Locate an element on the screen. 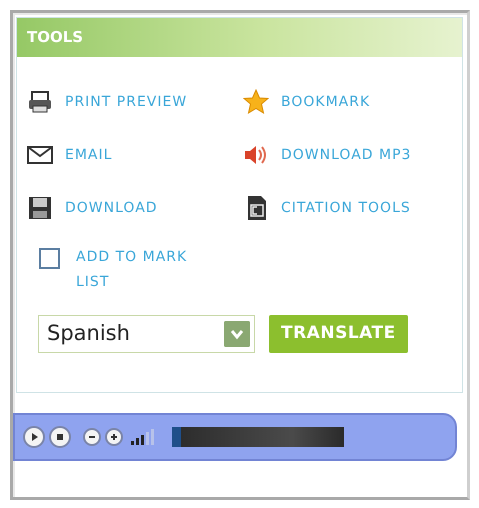 The image size is (479, 508). mark-list-link: ADD TO MARK LIST is located at coordinates (146, 270).